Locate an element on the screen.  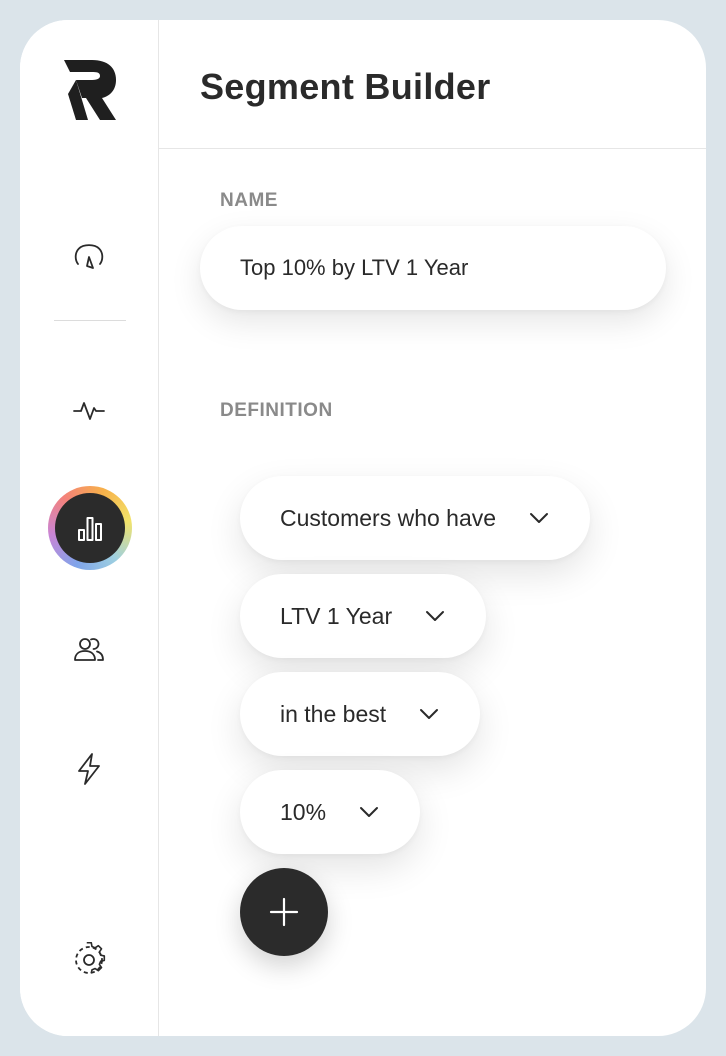
definition-dropdown-metric: LTV 1 Year is located at coordinates (363, 616).